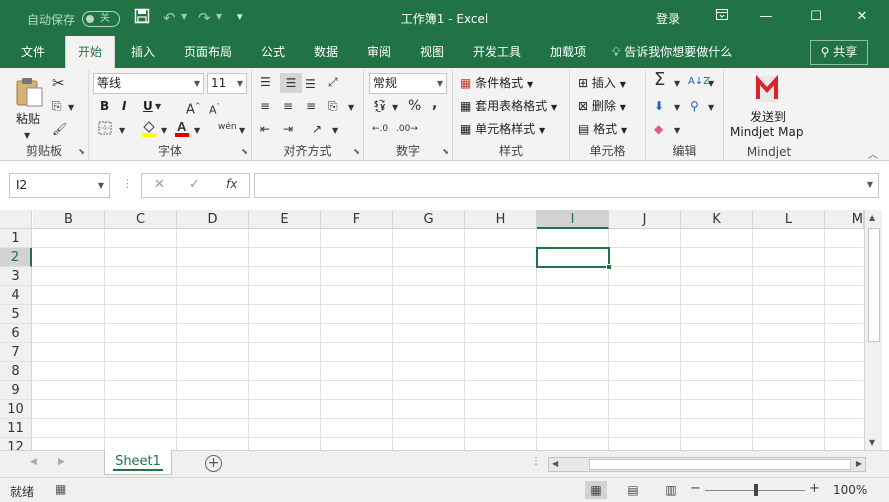 This screenshot has width=889, height=502. I want to click on increase-font-size-icon: A^, so click(193, 108).